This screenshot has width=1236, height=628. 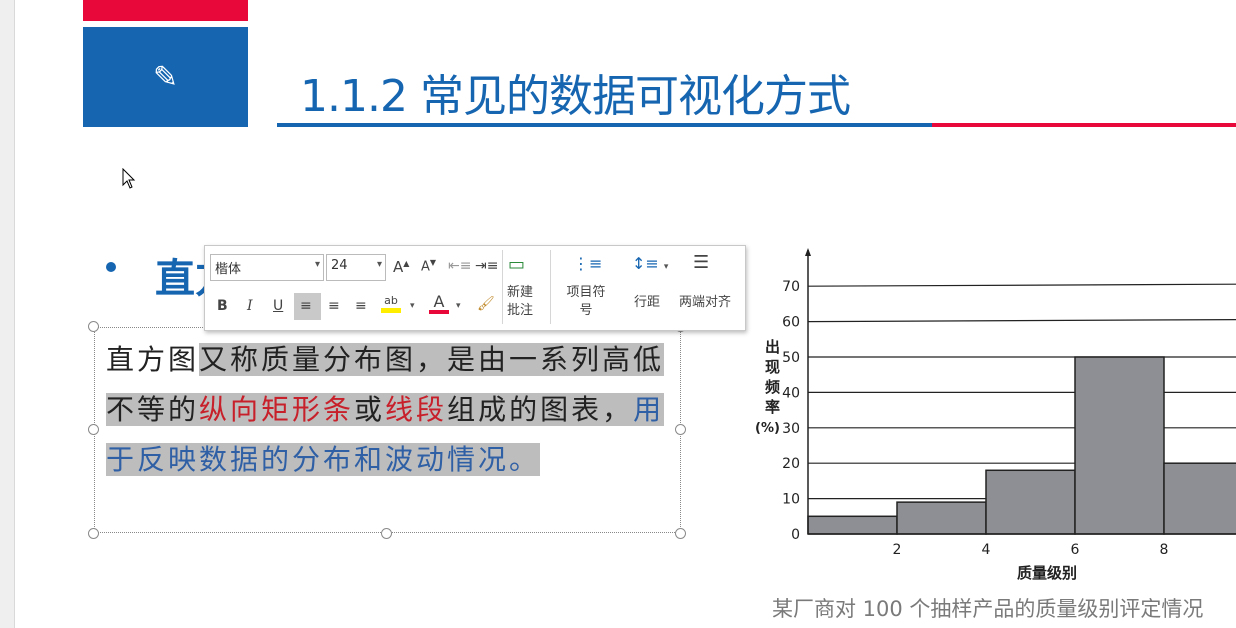 What do you see at coordinates (516, 264) in the screenshot?
I see `new-comment-icon: ▭` at bounding box center [516, 264].